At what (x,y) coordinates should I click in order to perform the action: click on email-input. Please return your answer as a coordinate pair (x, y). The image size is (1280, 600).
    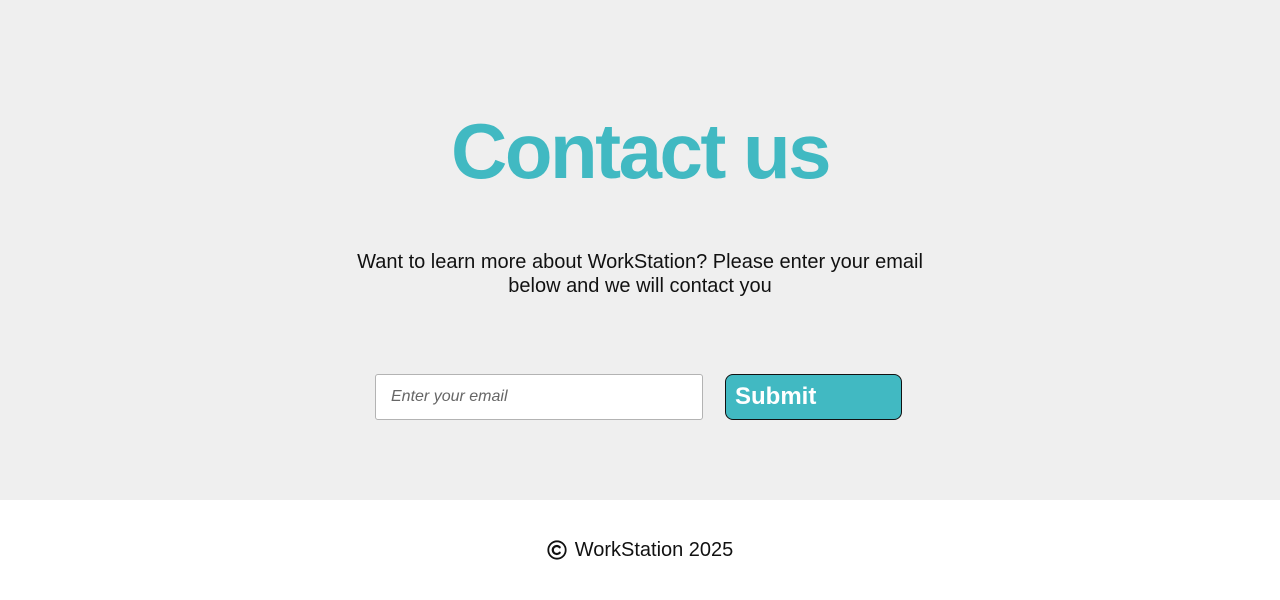
    Looking at the image, I should click on (539, 397).